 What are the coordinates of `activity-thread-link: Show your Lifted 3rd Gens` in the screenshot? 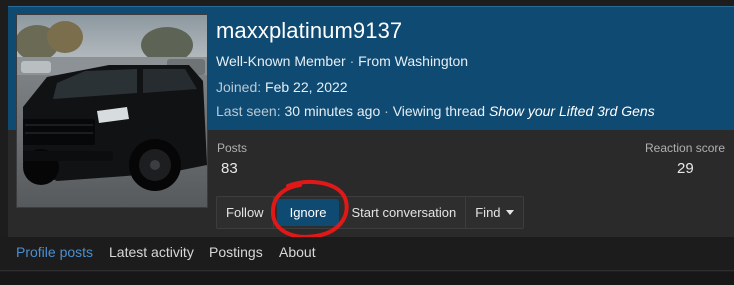 It's located at (572, 111).